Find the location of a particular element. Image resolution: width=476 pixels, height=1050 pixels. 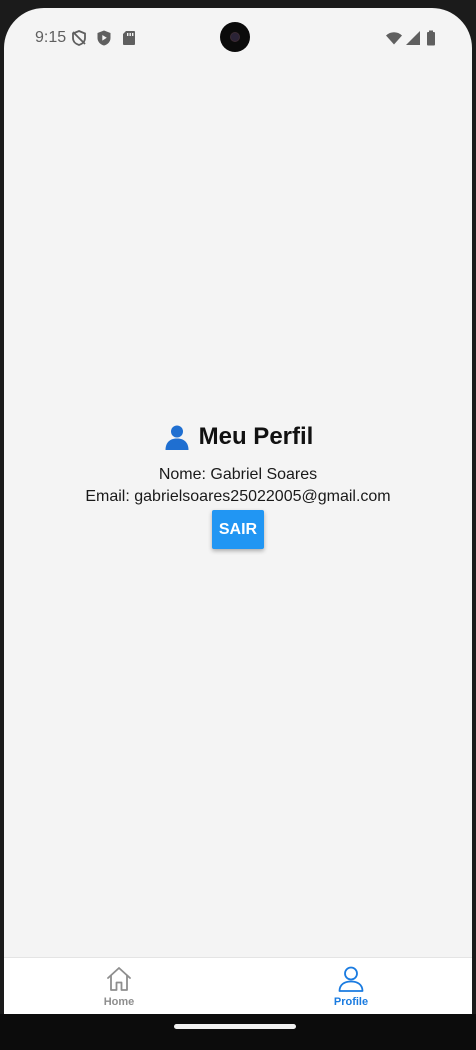

home-icon is located at coordinates (119, 979).